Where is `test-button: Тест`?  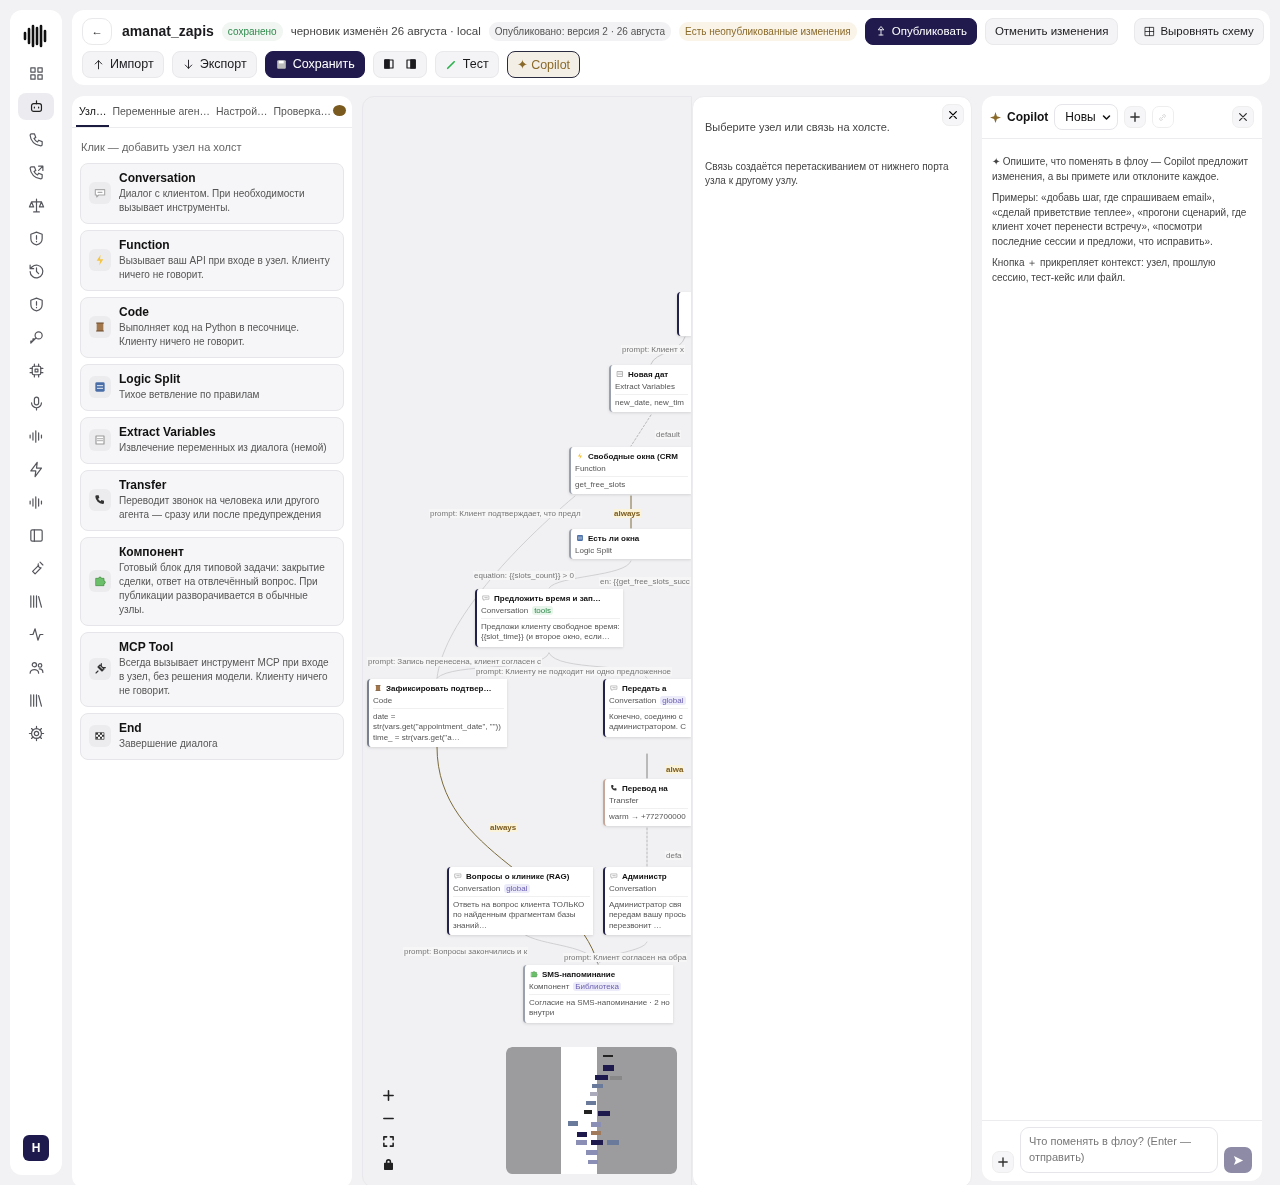 test-button: Тест is located at coordinates (466, 64).